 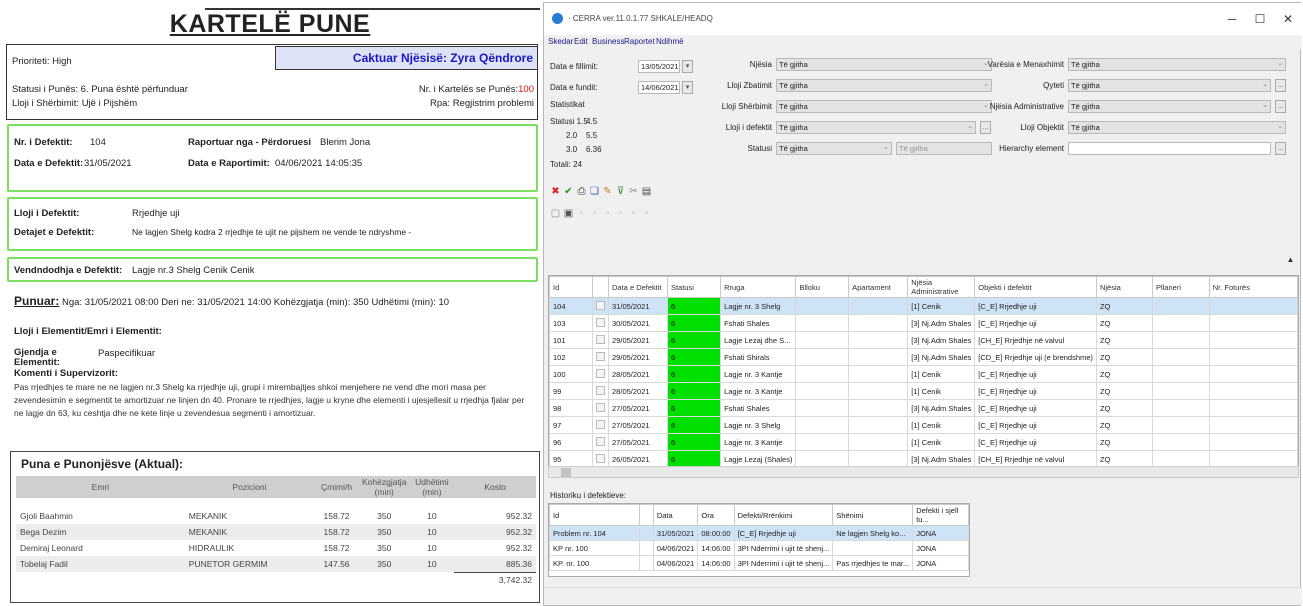 What do you see at coordinates (555, 214) in the screenshot?
I see `new-icon: ▢` at bounding box center [555, 214].